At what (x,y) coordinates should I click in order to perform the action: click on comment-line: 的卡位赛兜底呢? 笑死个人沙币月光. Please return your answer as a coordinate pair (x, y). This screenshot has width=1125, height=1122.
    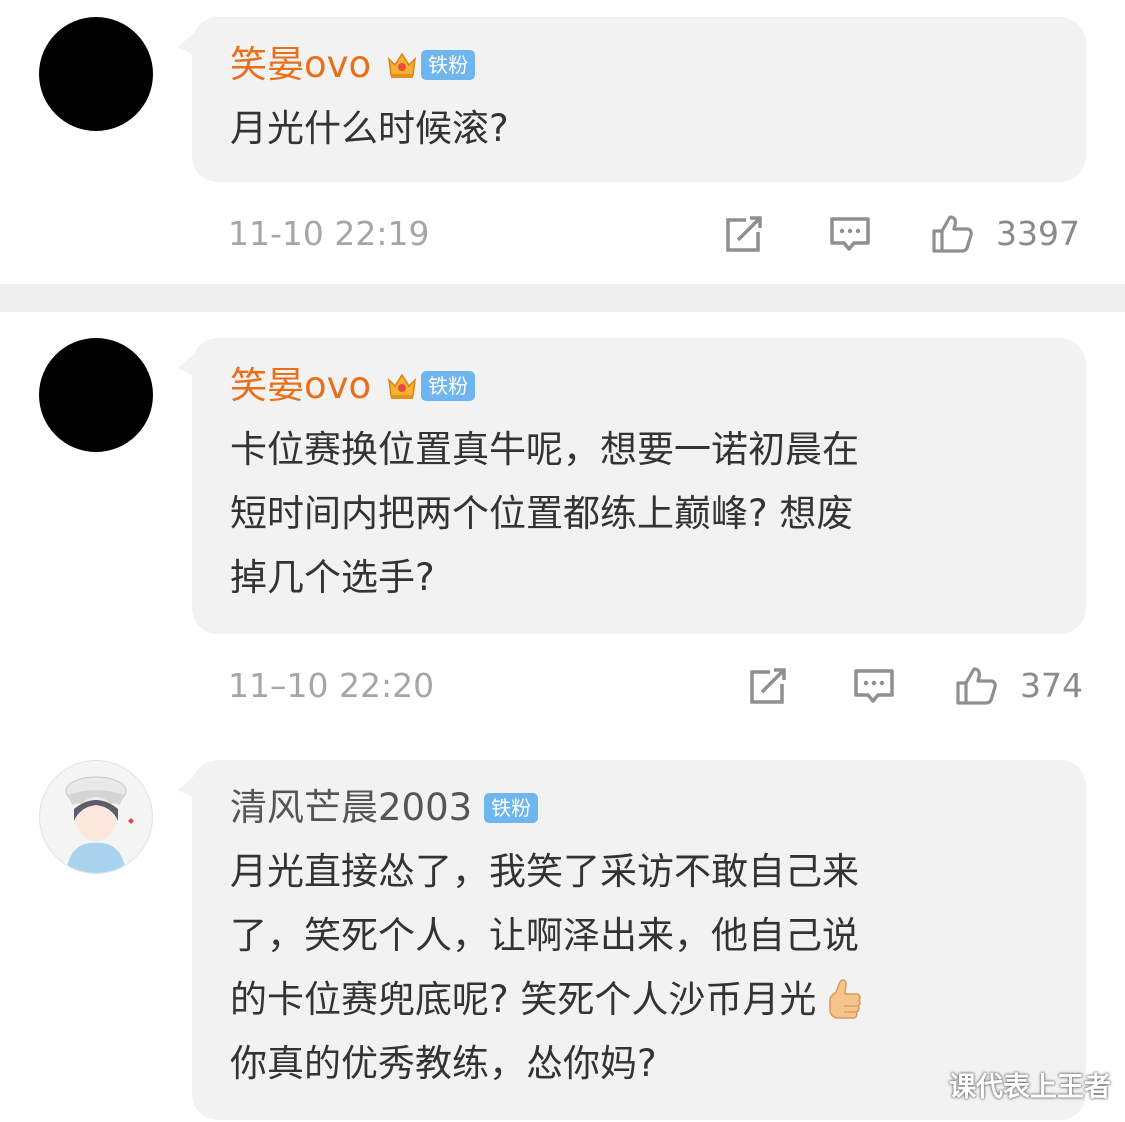
    Looking at the image, I should click on (523, 999).